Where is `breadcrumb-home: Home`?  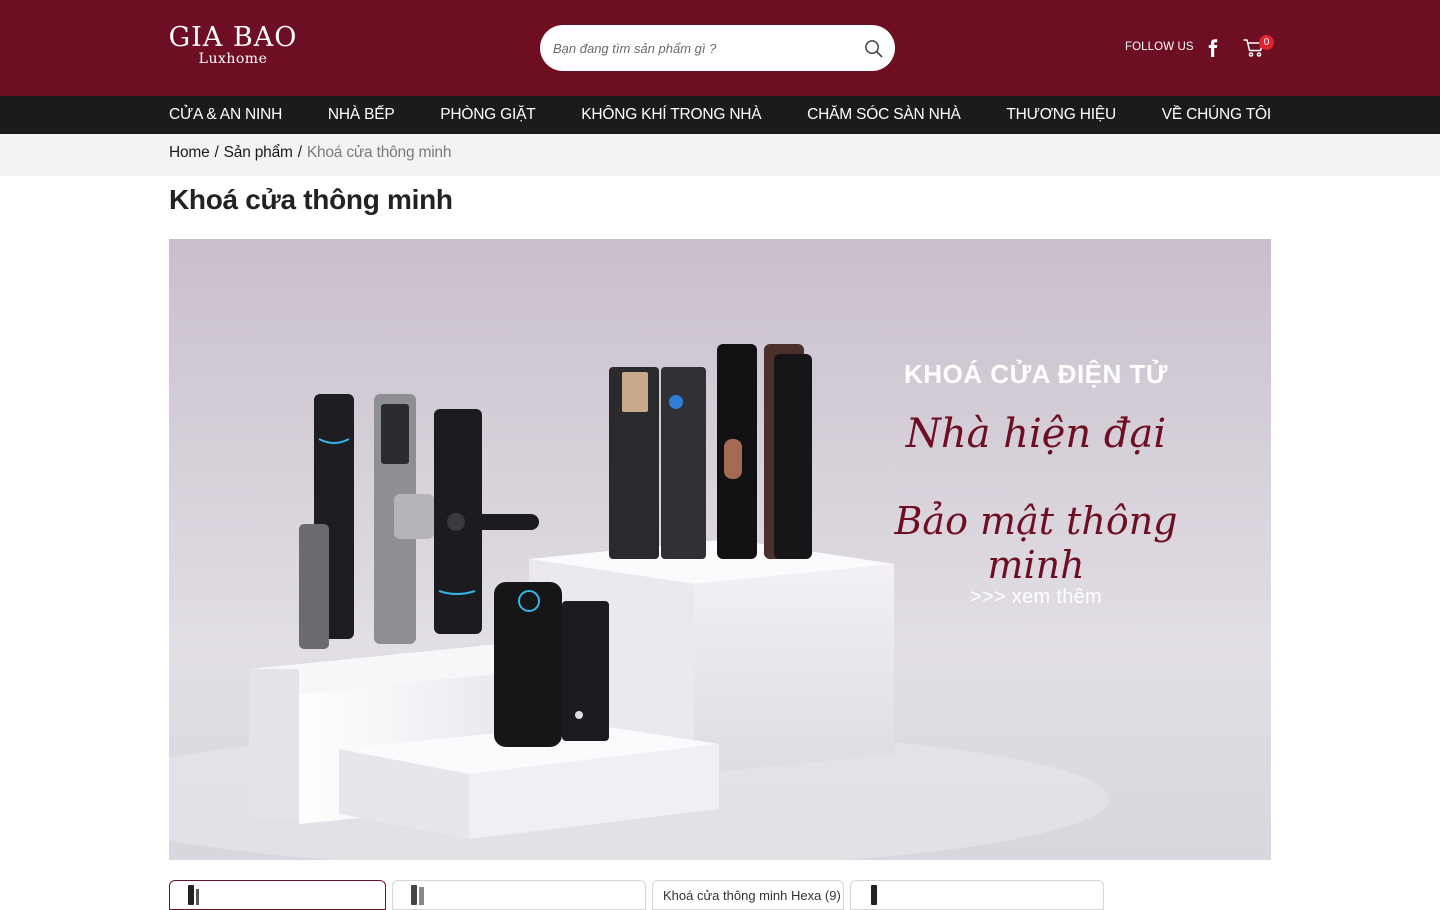 breadcrumb-home: Home is located at coordinates (189, 153).